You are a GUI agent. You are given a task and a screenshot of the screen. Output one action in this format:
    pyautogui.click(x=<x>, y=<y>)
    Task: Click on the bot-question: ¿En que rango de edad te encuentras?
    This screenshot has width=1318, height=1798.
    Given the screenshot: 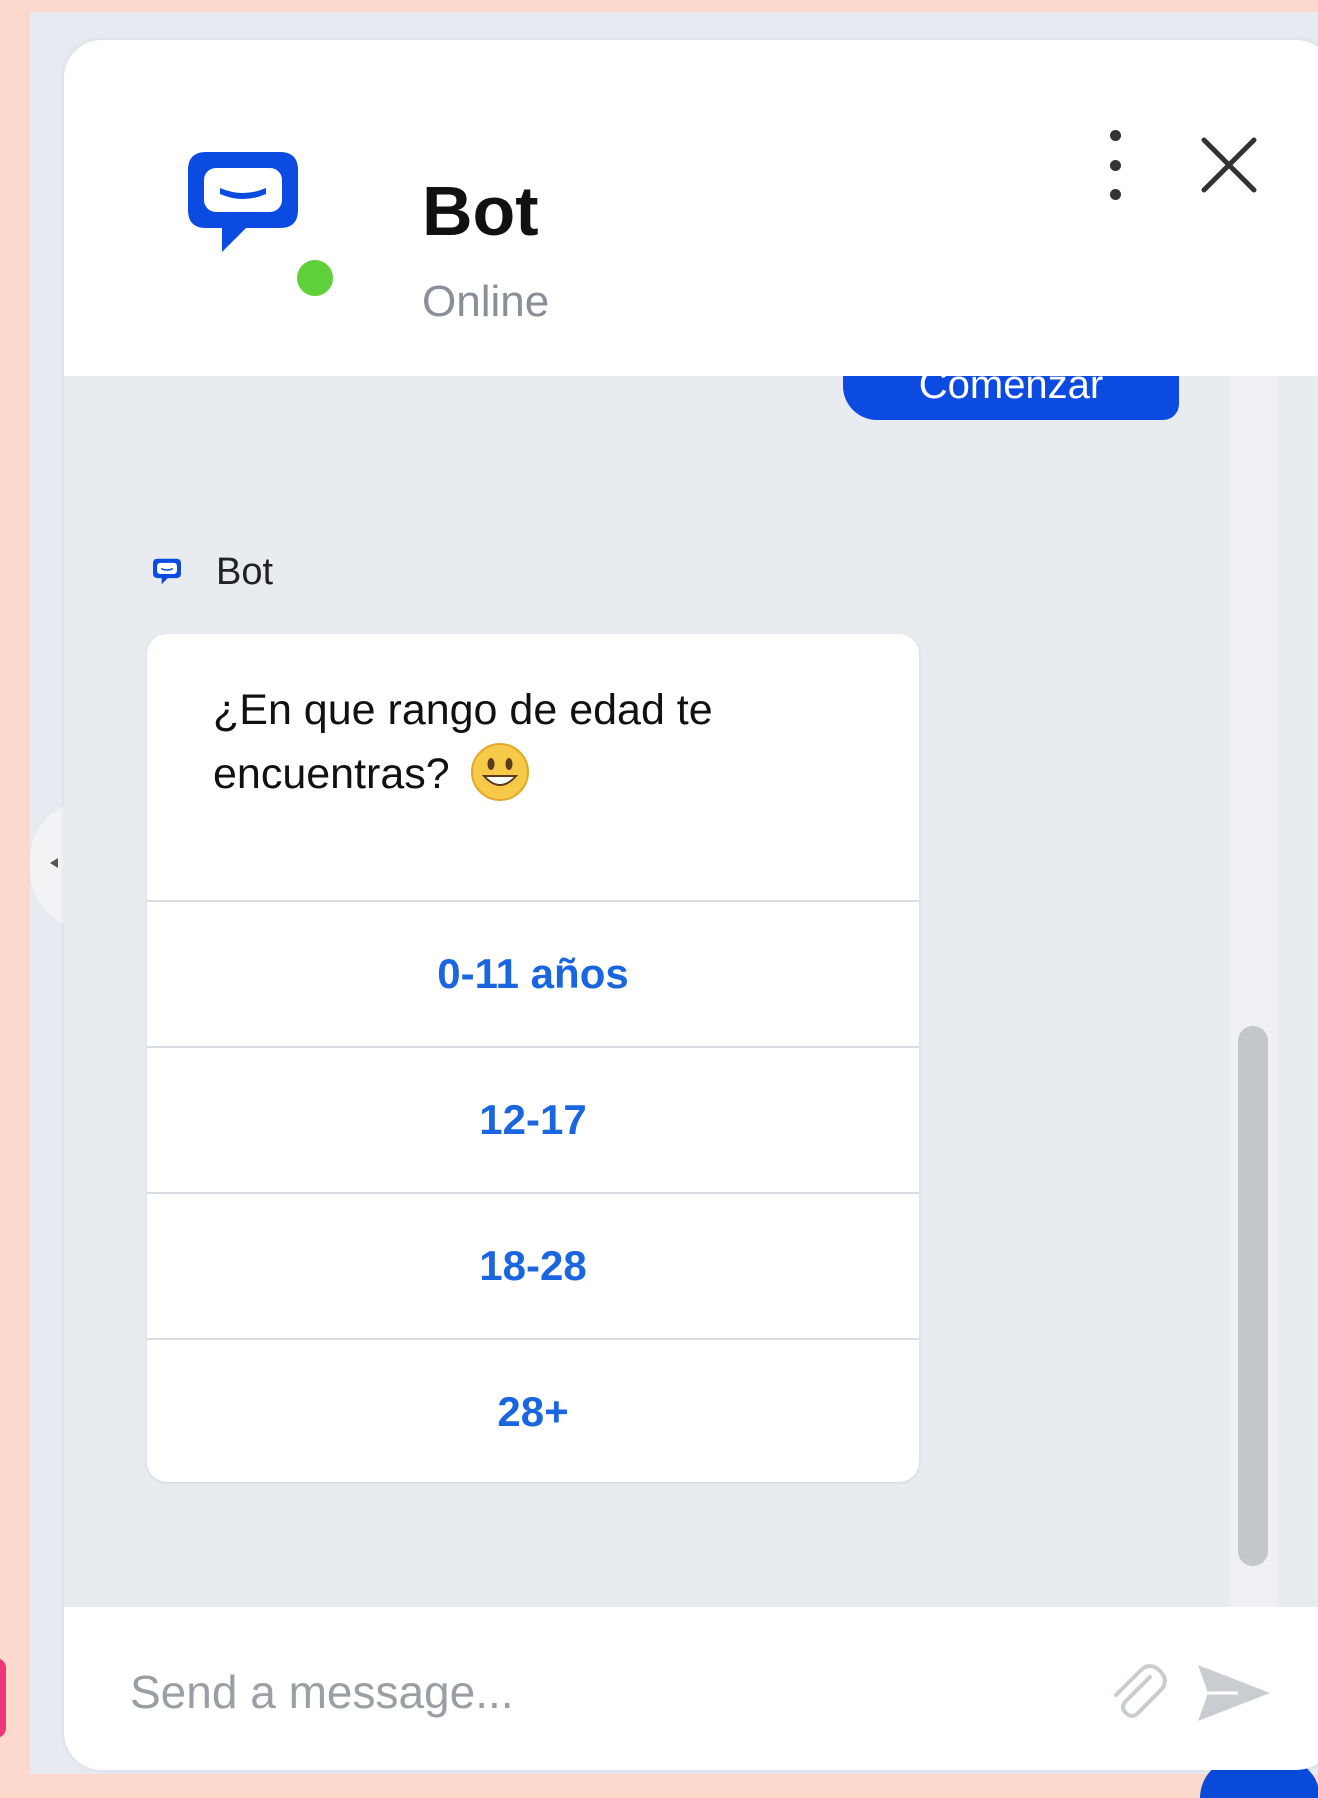 What is the action you would take?
    pyautogui.click(x=533, y=742)
    